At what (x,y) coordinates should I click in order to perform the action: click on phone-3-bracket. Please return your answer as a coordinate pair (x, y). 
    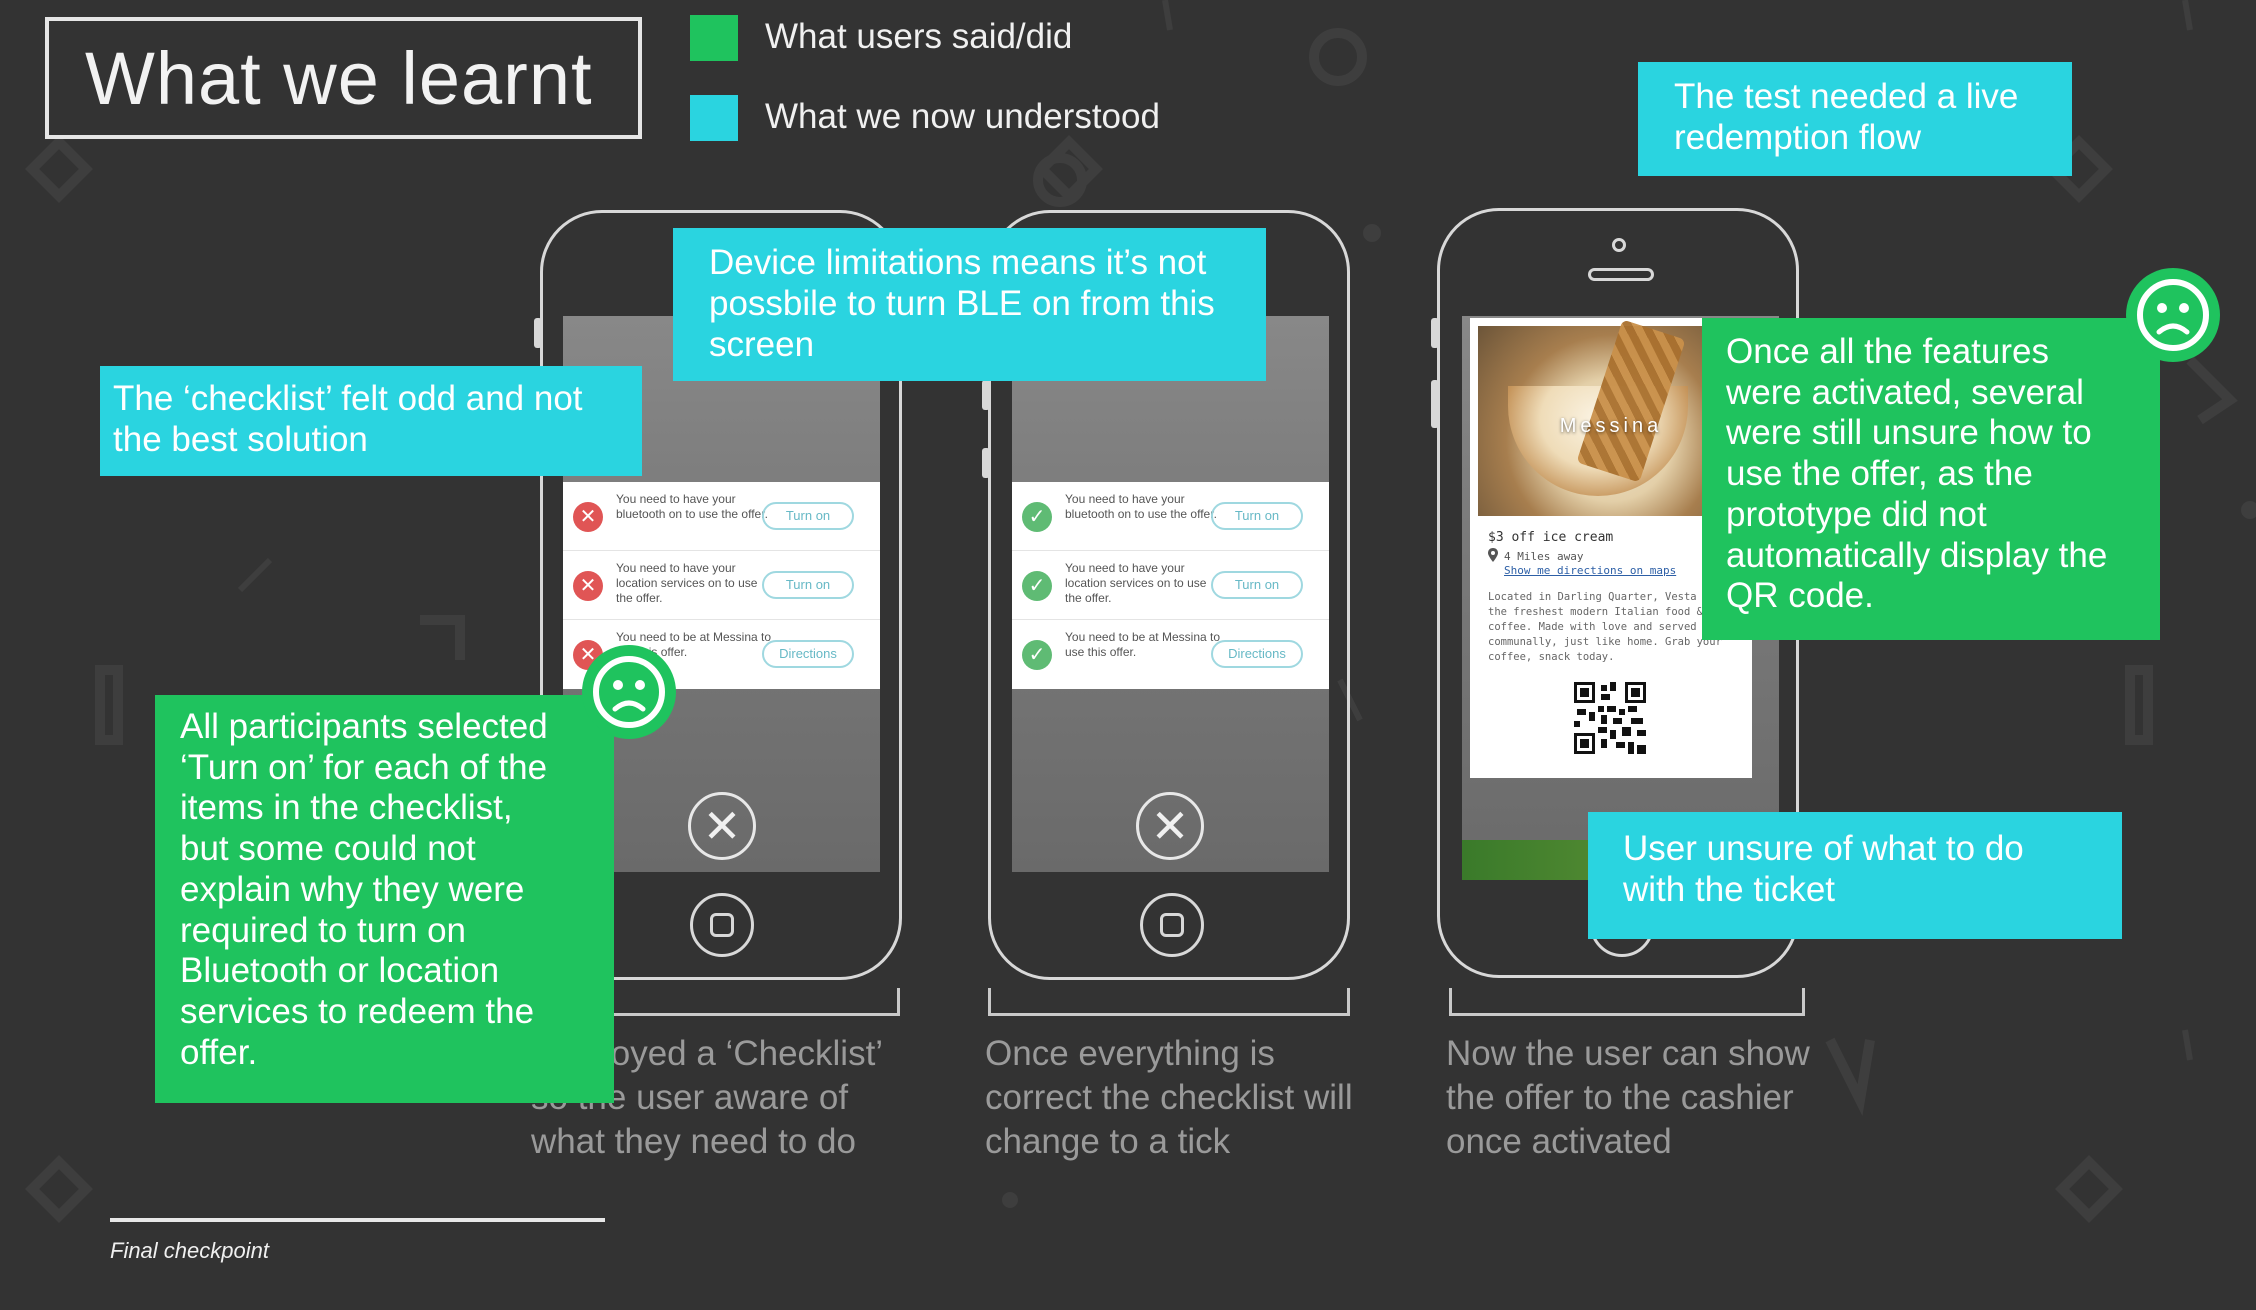
    Looking at the image, I should click on (1627, 1002).